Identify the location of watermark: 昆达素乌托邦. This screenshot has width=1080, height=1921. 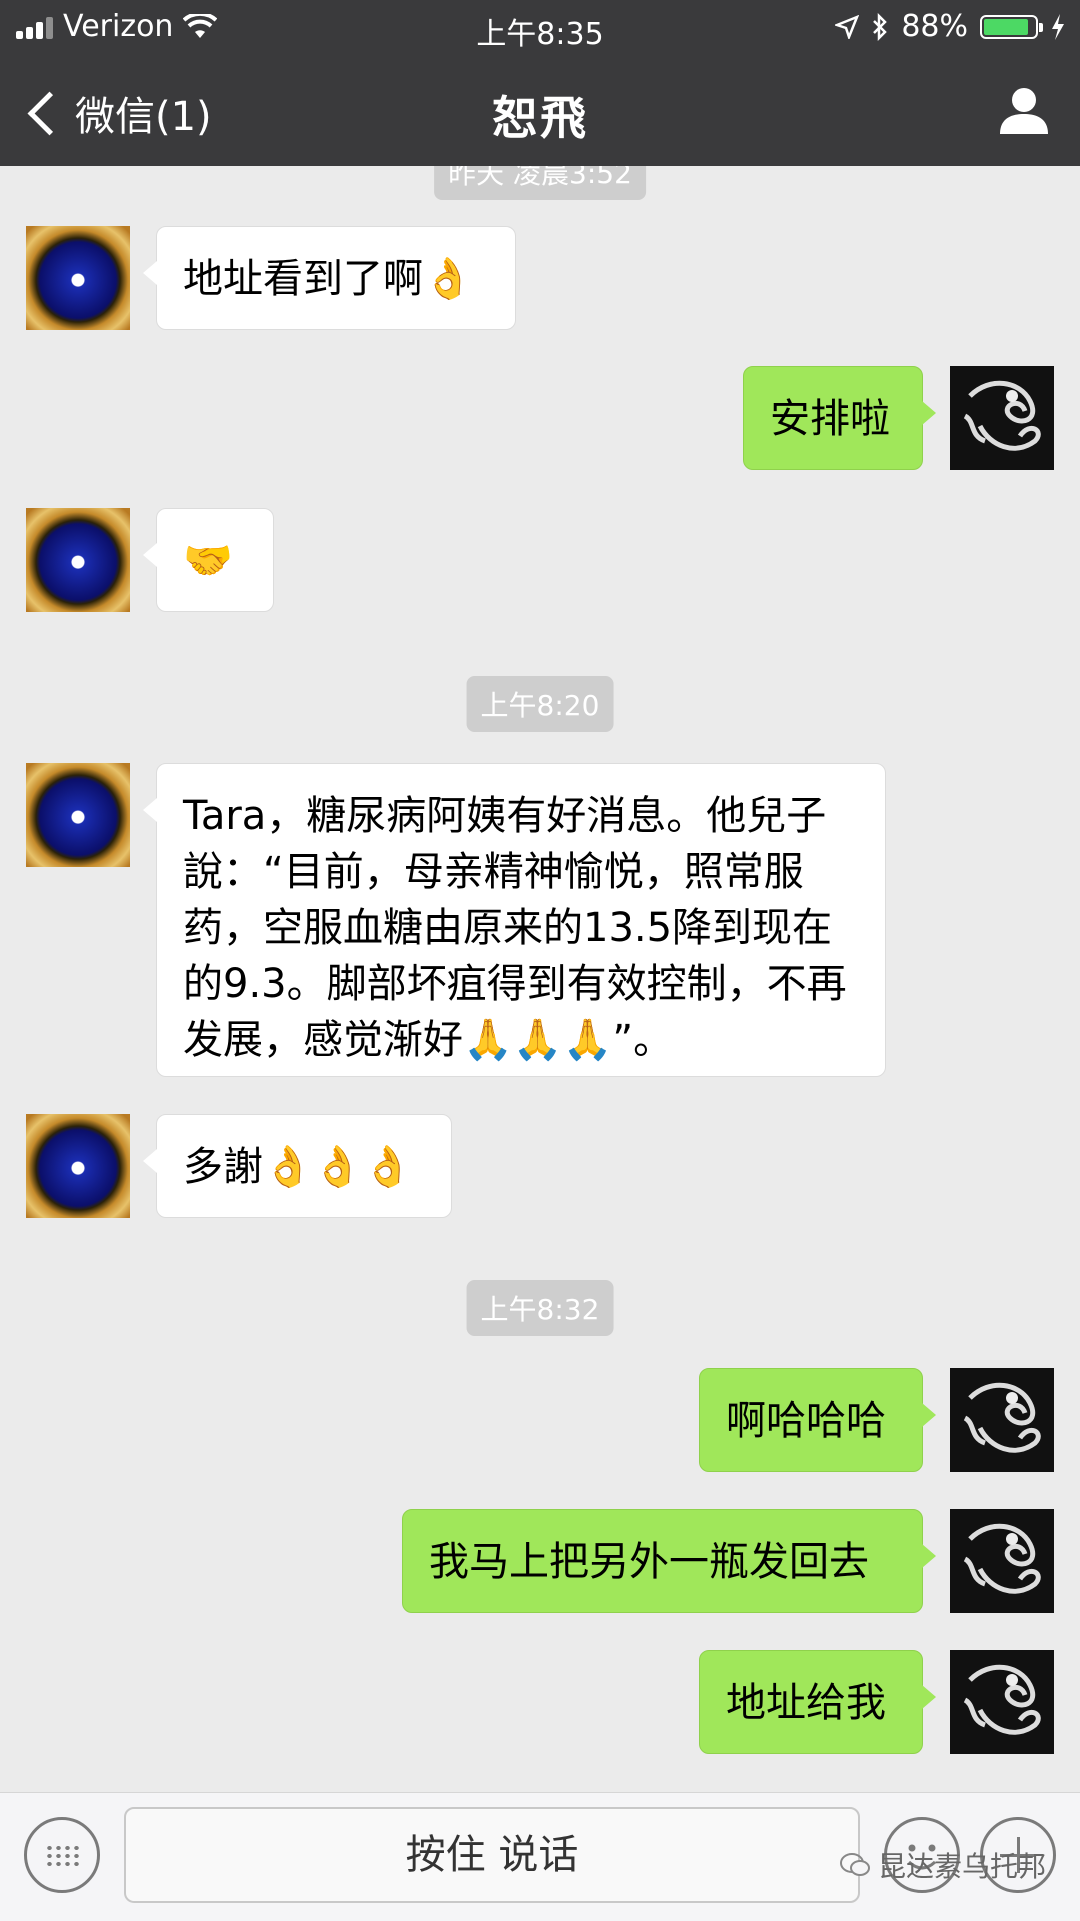
(942, 1865).